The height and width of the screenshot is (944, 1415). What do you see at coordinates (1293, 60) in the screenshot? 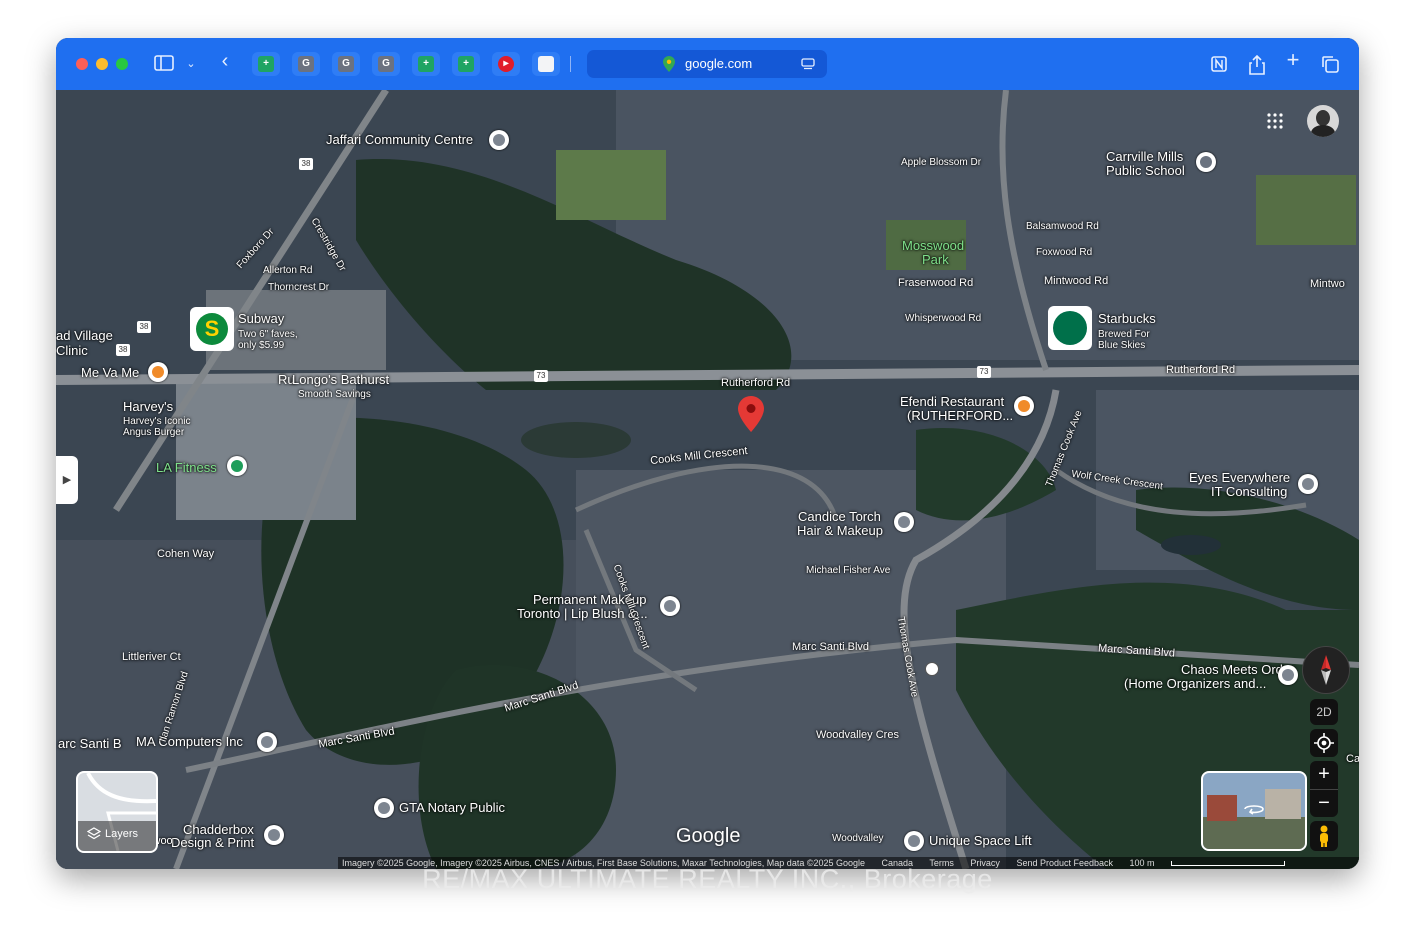
I see `new-tab-icon: +` at bounding box center [1293, 60].